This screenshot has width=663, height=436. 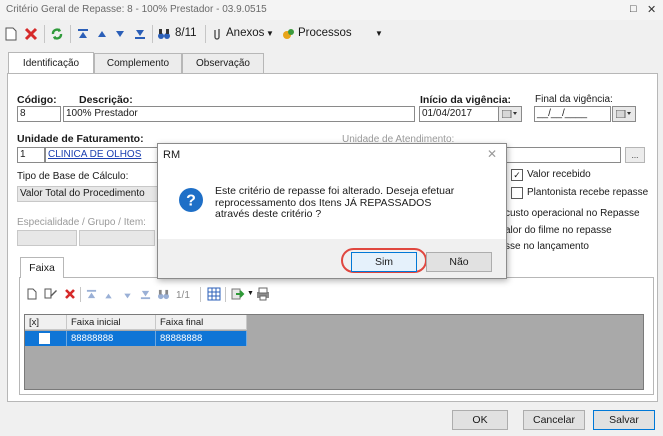 What do you see at coordinates (459, 262) in the screenshot?
I see `no-button: Não` at bounding box center [459, 262].